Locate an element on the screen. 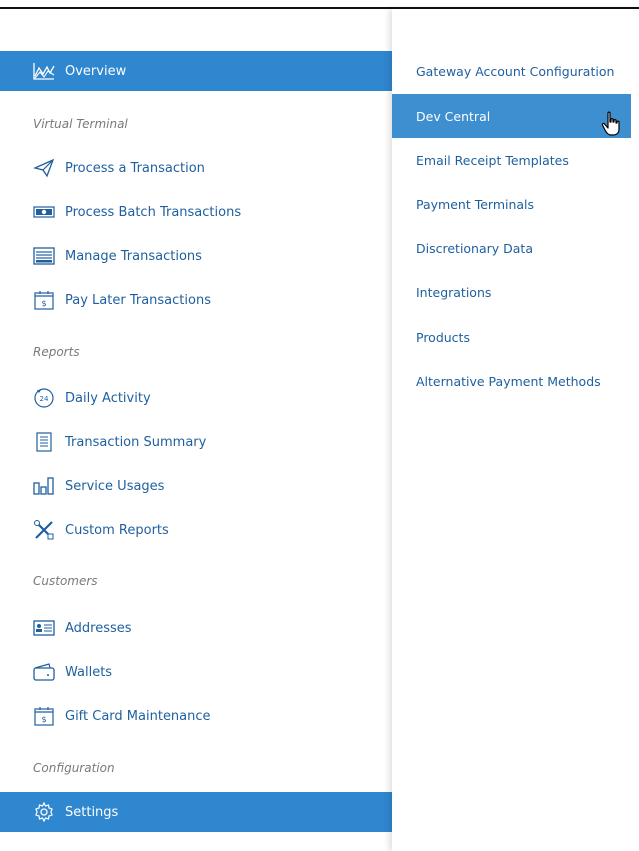 Image resolution: width=639 pixels, height=851 pixels. submenu-item: Email Receipt Templates is located at coordinates (515, 160).